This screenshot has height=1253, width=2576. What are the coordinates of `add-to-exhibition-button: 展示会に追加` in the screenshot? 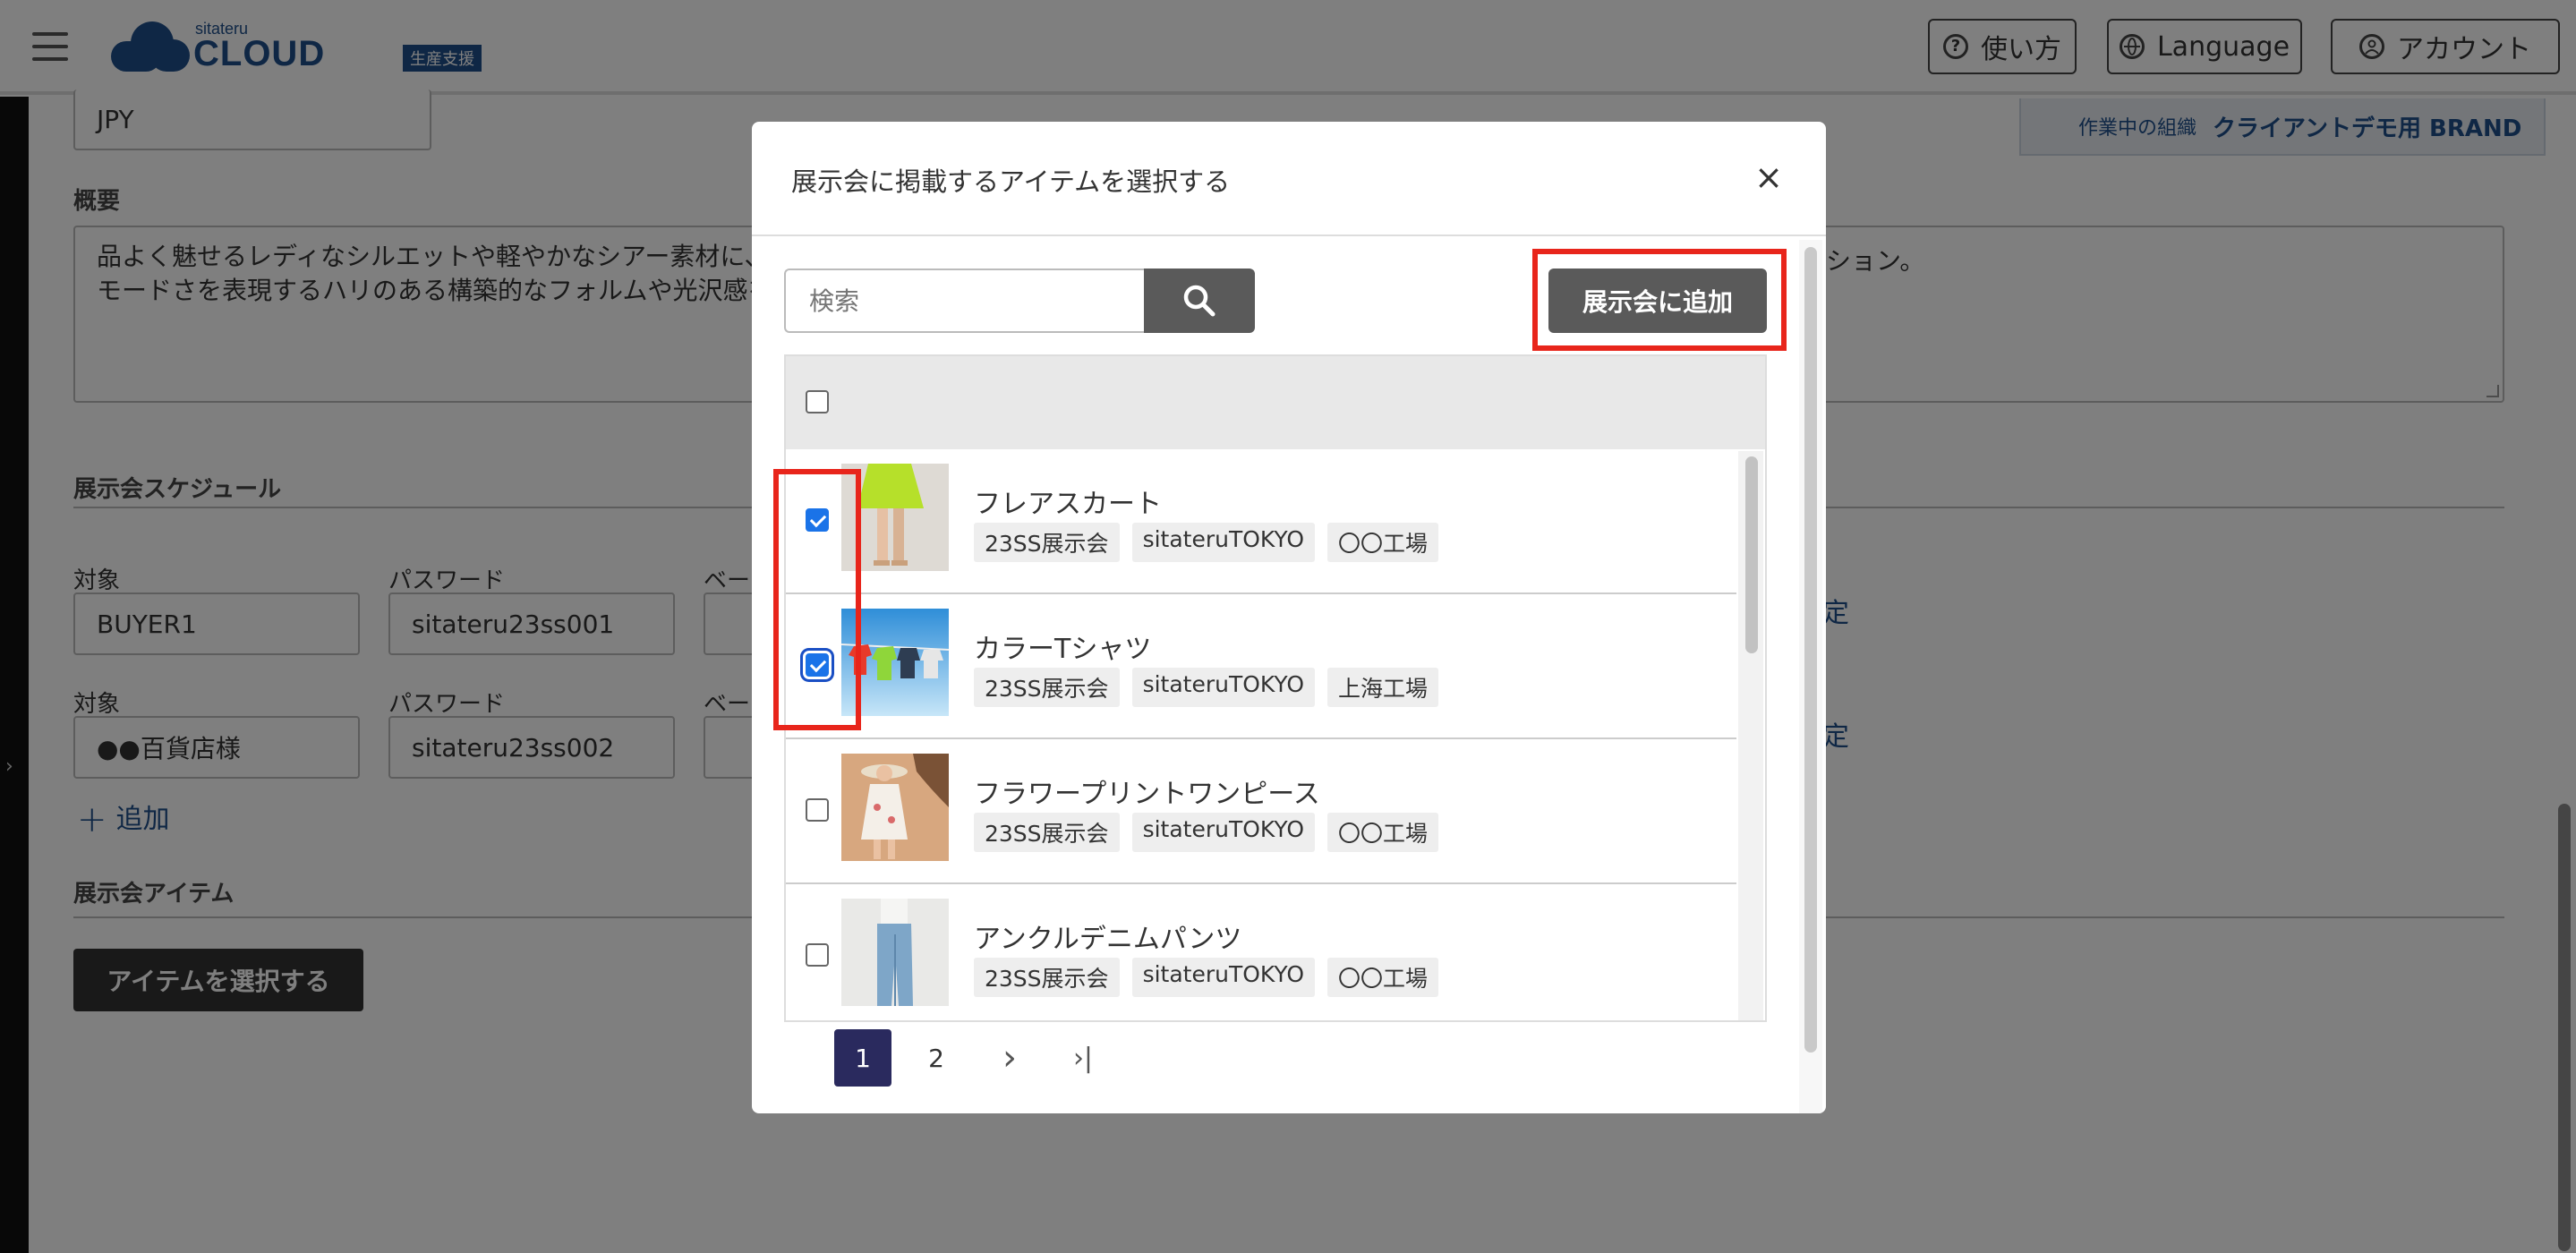 It's located at (1657, 300).